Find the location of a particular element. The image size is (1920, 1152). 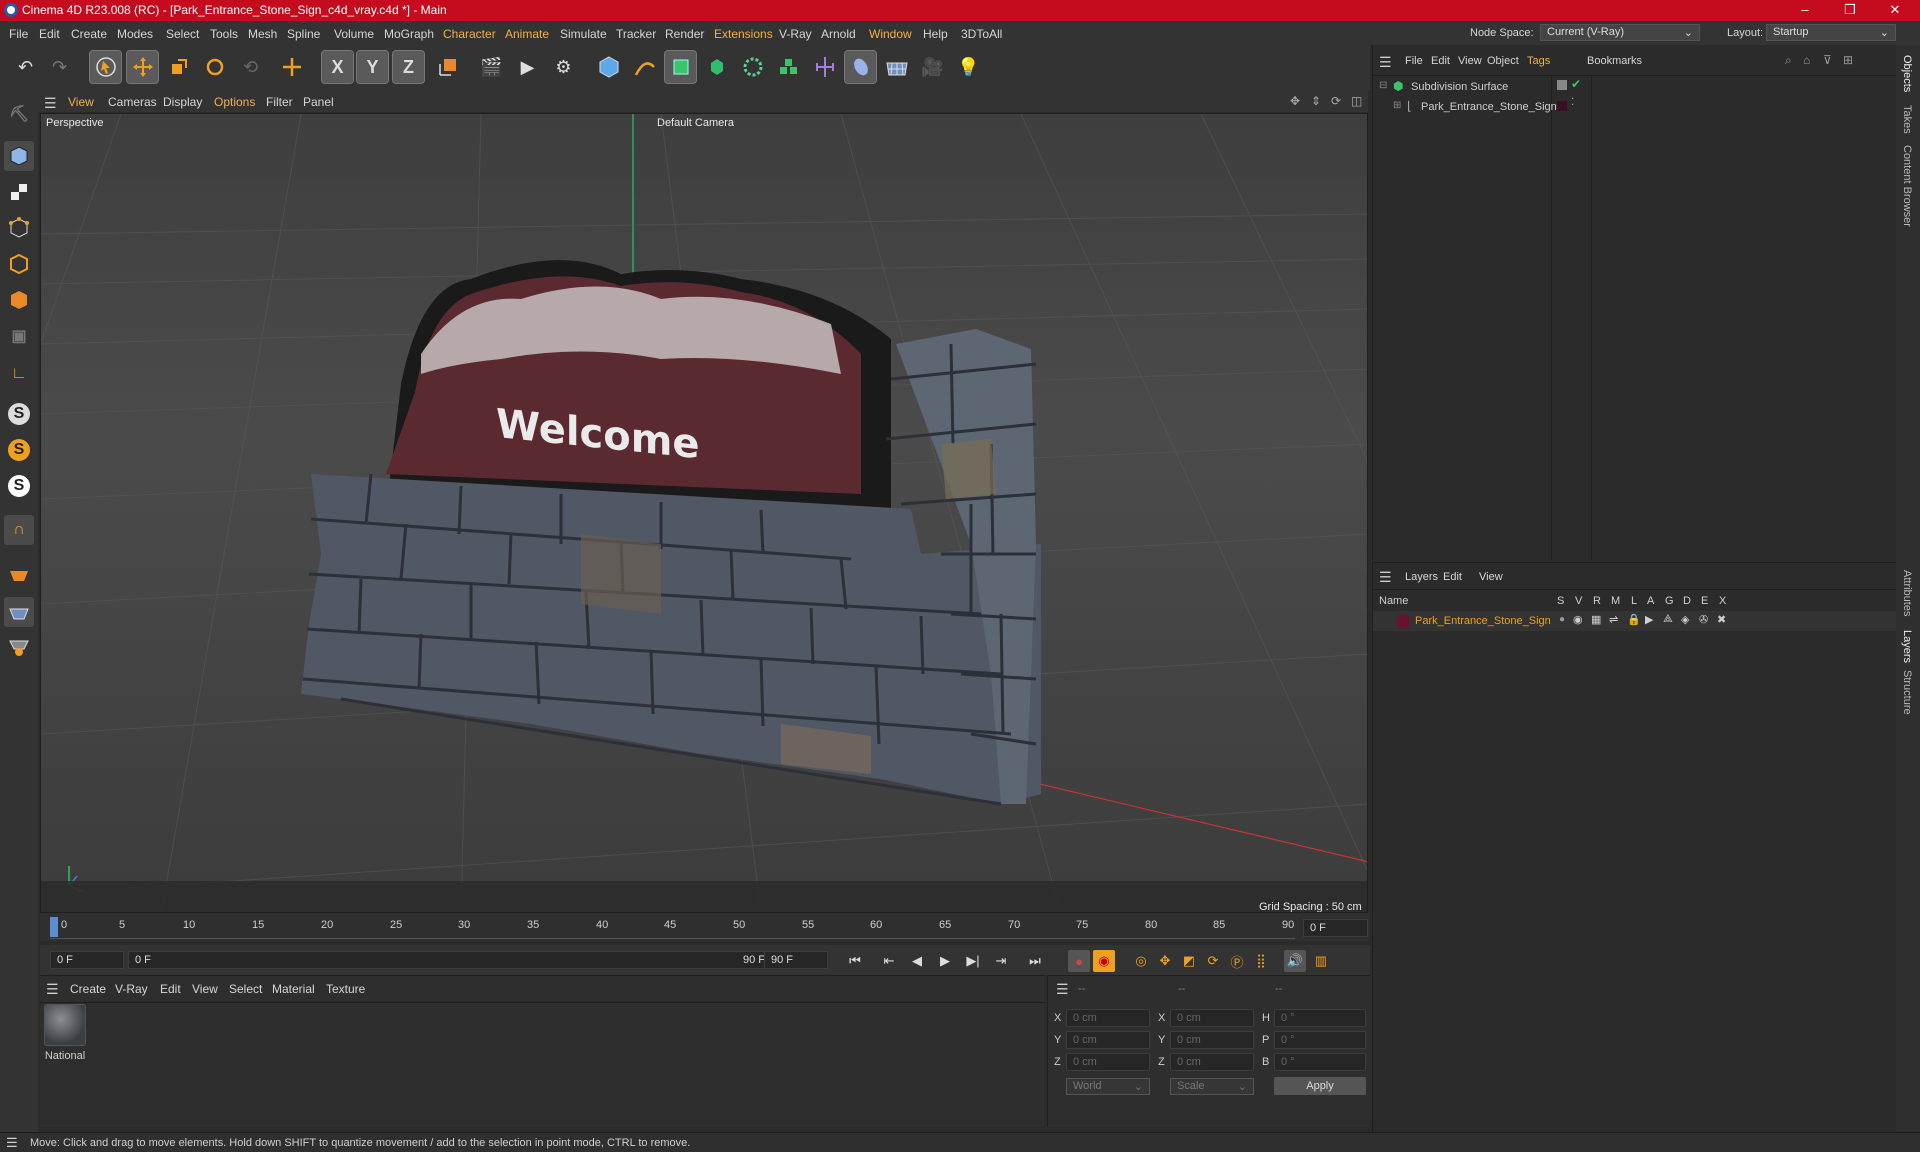

viewport-menu-filter: Filter is located at coordinates (279, 102).